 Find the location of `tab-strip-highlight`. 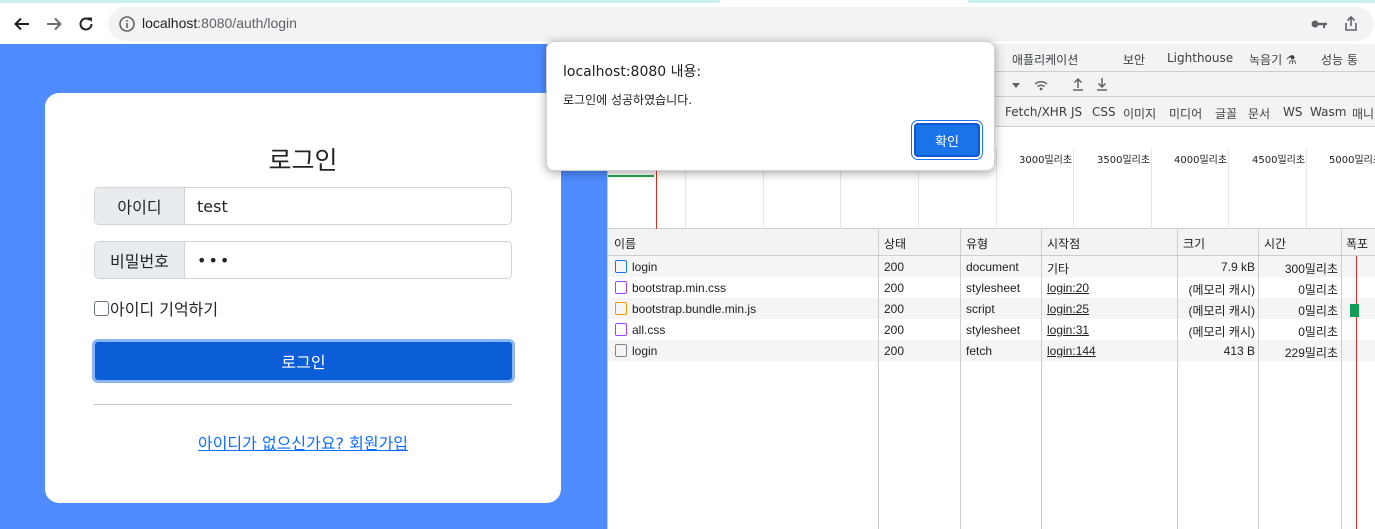

tab-strip-highlight is located at coordinates (1171, 1).